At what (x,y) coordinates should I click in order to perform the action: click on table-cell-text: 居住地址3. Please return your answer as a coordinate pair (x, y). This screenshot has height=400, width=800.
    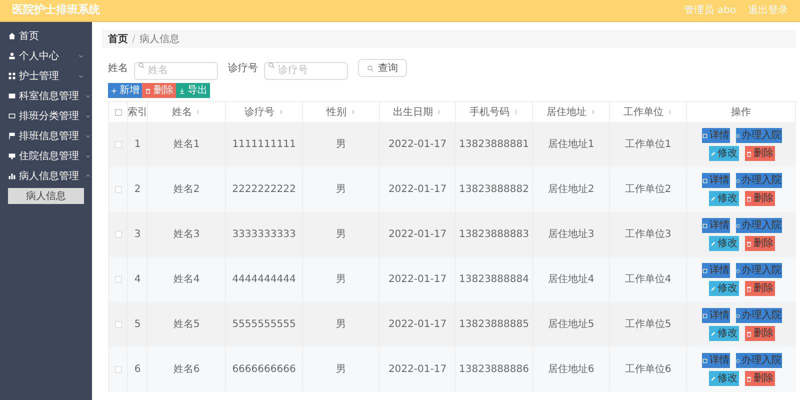
    Looking at the image, I should click on (571, 235).